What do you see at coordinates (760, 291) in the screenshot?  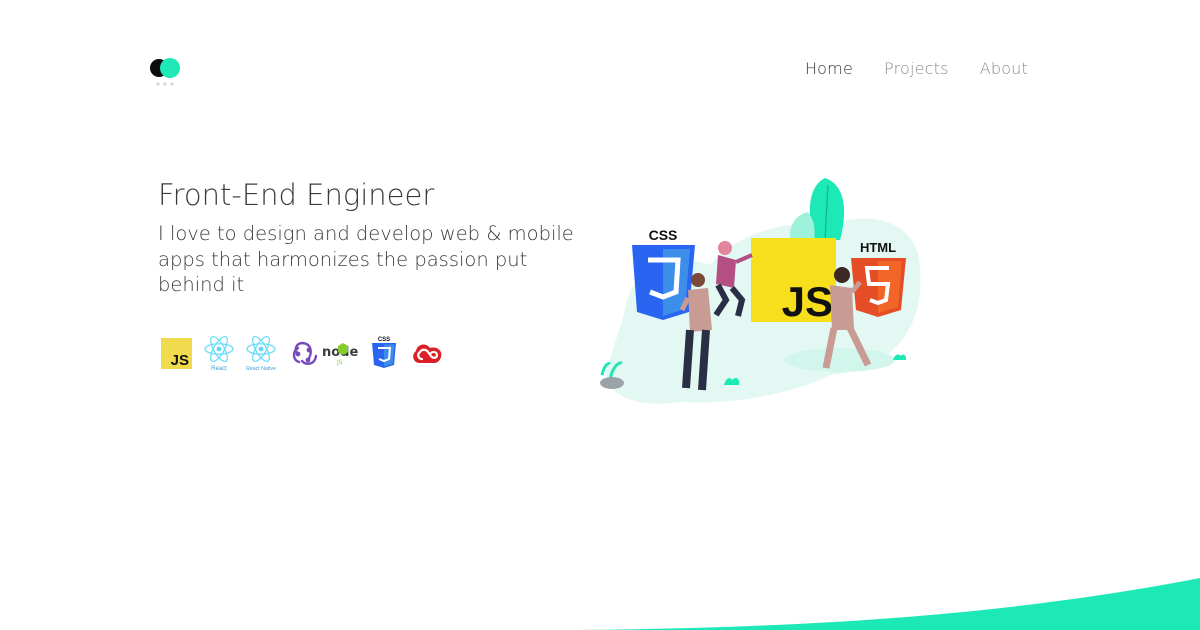 I see `developers-illustration: CSS JS HTML` at bounding box center [760, 291].